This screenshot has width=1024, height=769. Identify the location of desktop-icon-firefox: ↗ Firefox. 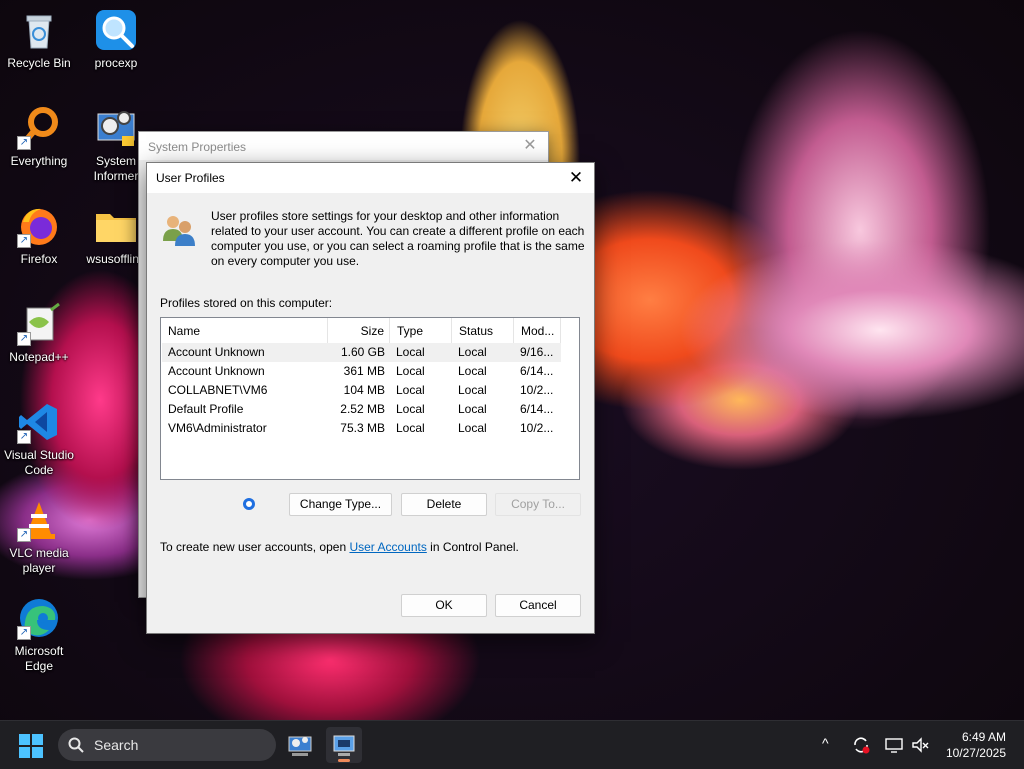
(39, 235).